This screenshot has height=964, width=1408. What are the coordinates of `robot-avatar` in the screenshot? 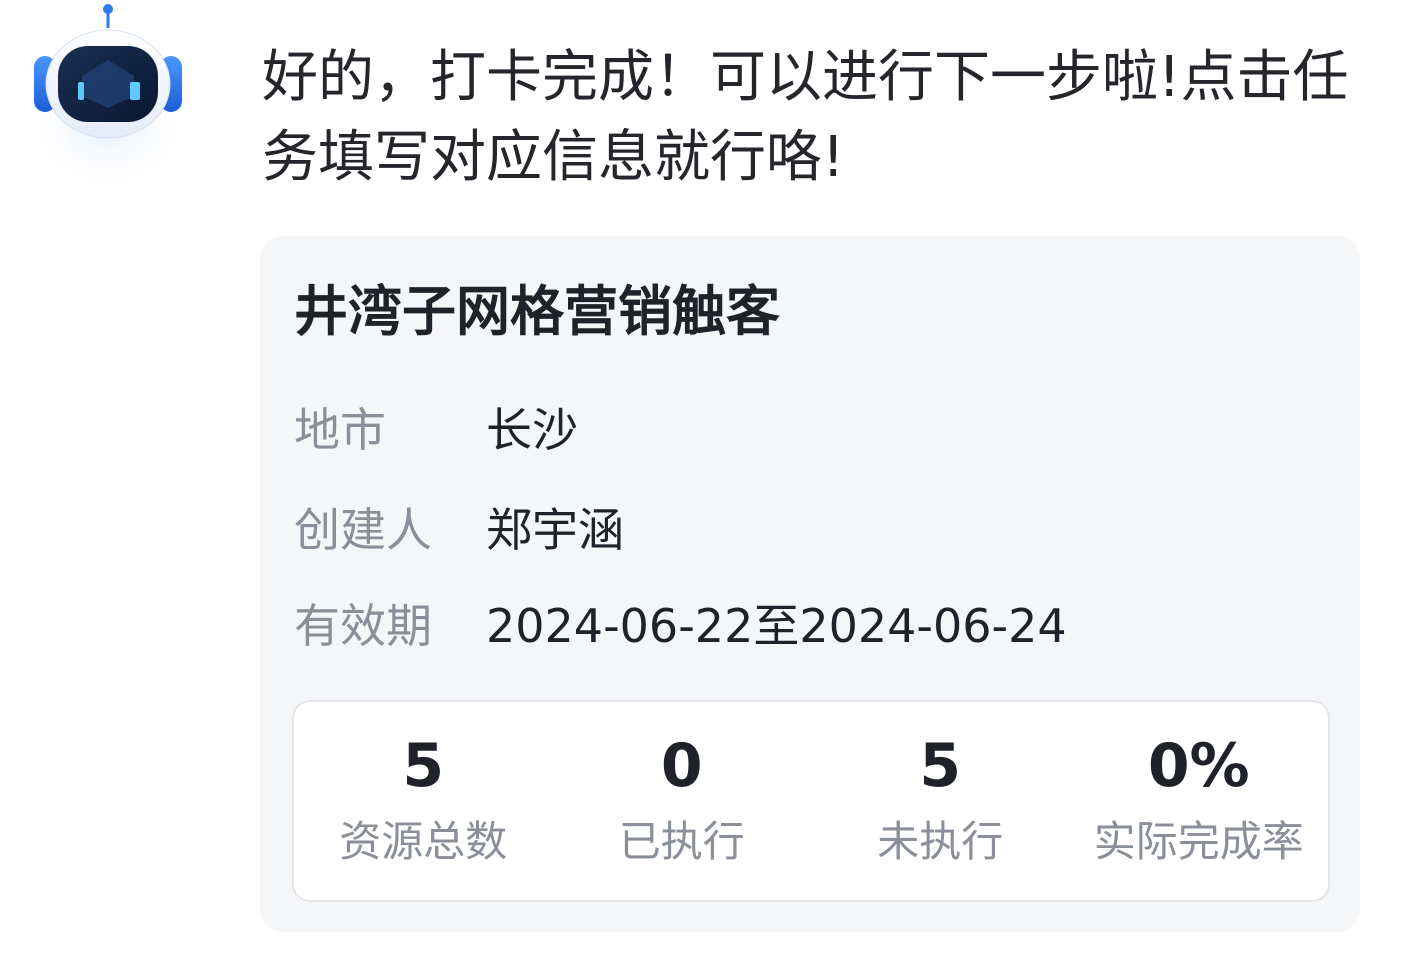 It's located at (111, 95).